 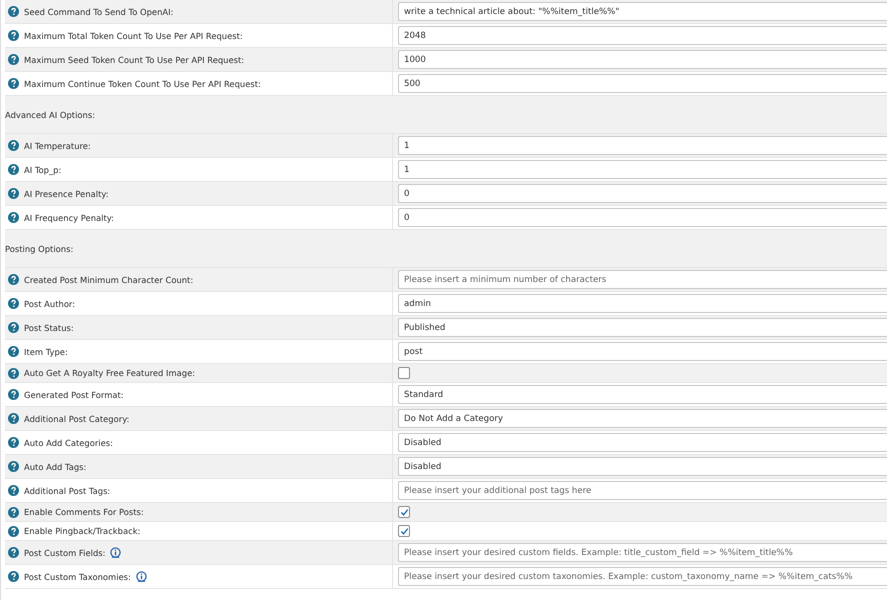 What do you see at coordinates (642, 576) in the screenshot?
I see `text-field: Please insert your desired custom taxonomies. Example: custom_taxonomy_name => %%item_cats%%` at bounding box center [642, 576].